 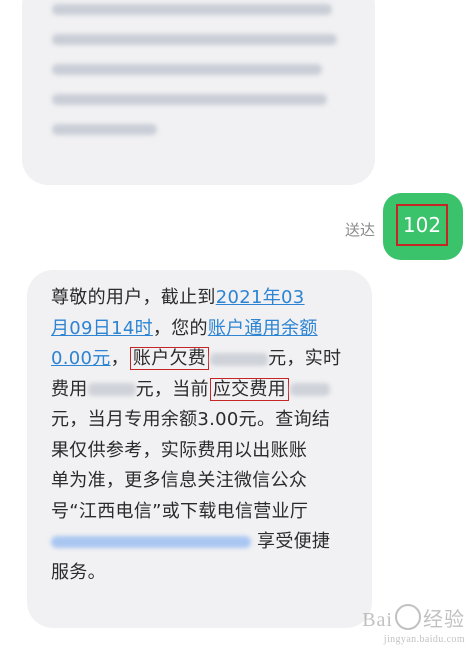 I want to click on sent-message-text: 102, so click(x=422, y=225).